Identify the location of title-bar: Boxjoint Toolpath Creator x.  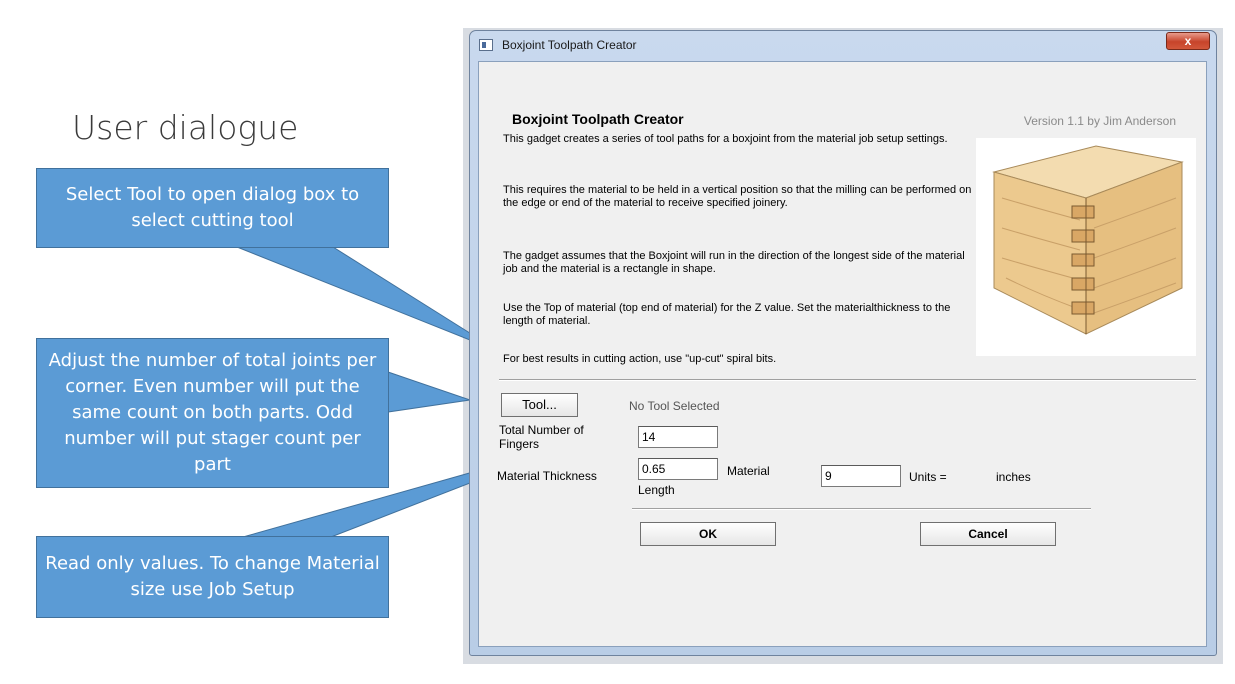
(843, 45).